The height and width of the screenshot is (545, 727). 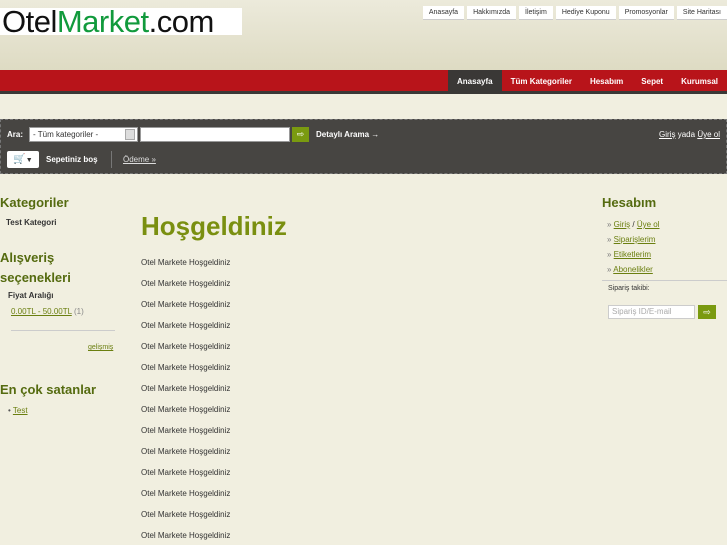 What do you see at coordinates (100, 347) in the screenshot?
I see `advanced-filter-link: gelişmiş` at bounding box center [100, 347].